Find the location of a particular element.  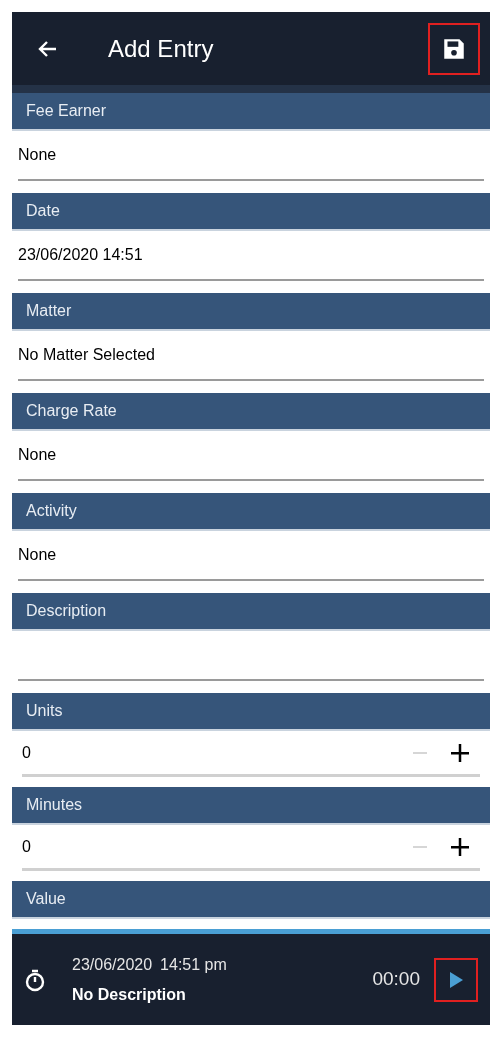

timer-date: 23/06/2020 is located at coordinates (112, 964).